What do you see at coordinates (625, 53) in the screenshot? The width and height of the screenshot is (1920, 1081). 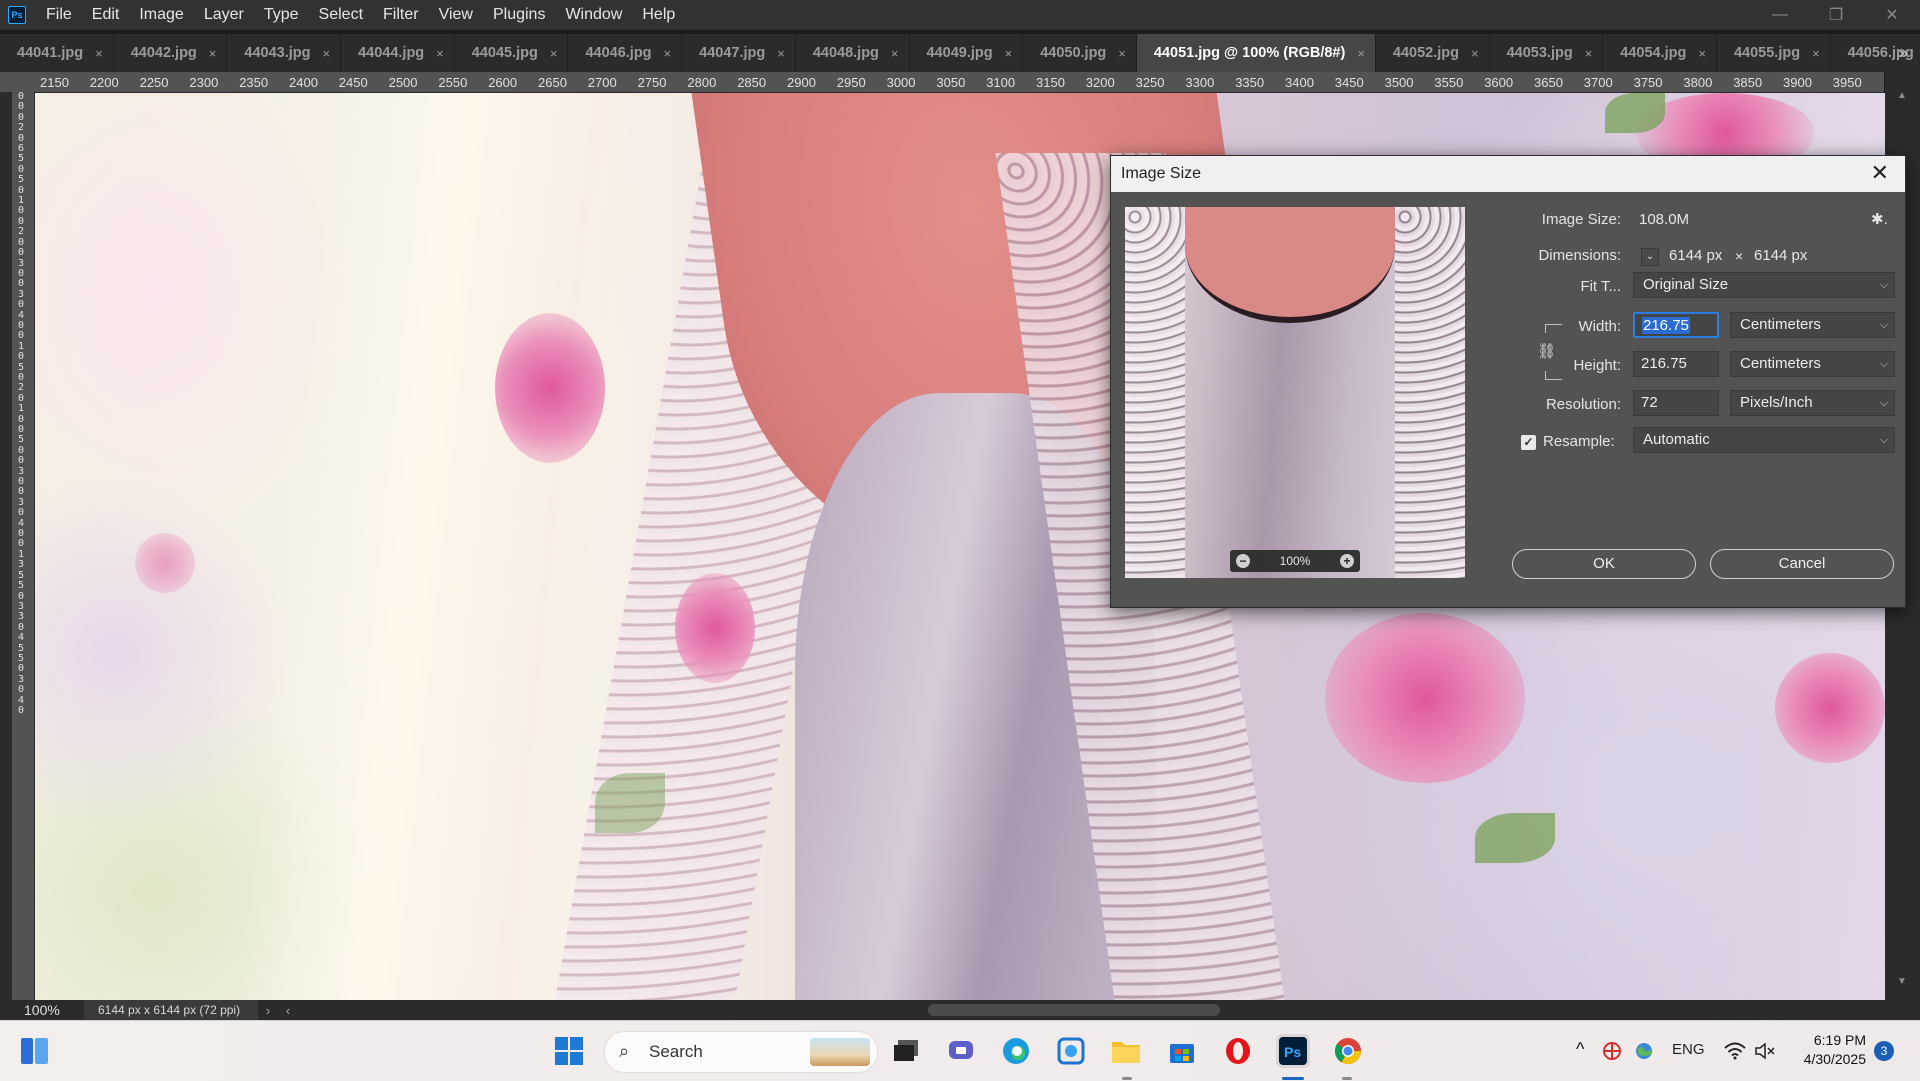 I see `document-tab: 44046.jpg ×` at bounding box center [625, 53].